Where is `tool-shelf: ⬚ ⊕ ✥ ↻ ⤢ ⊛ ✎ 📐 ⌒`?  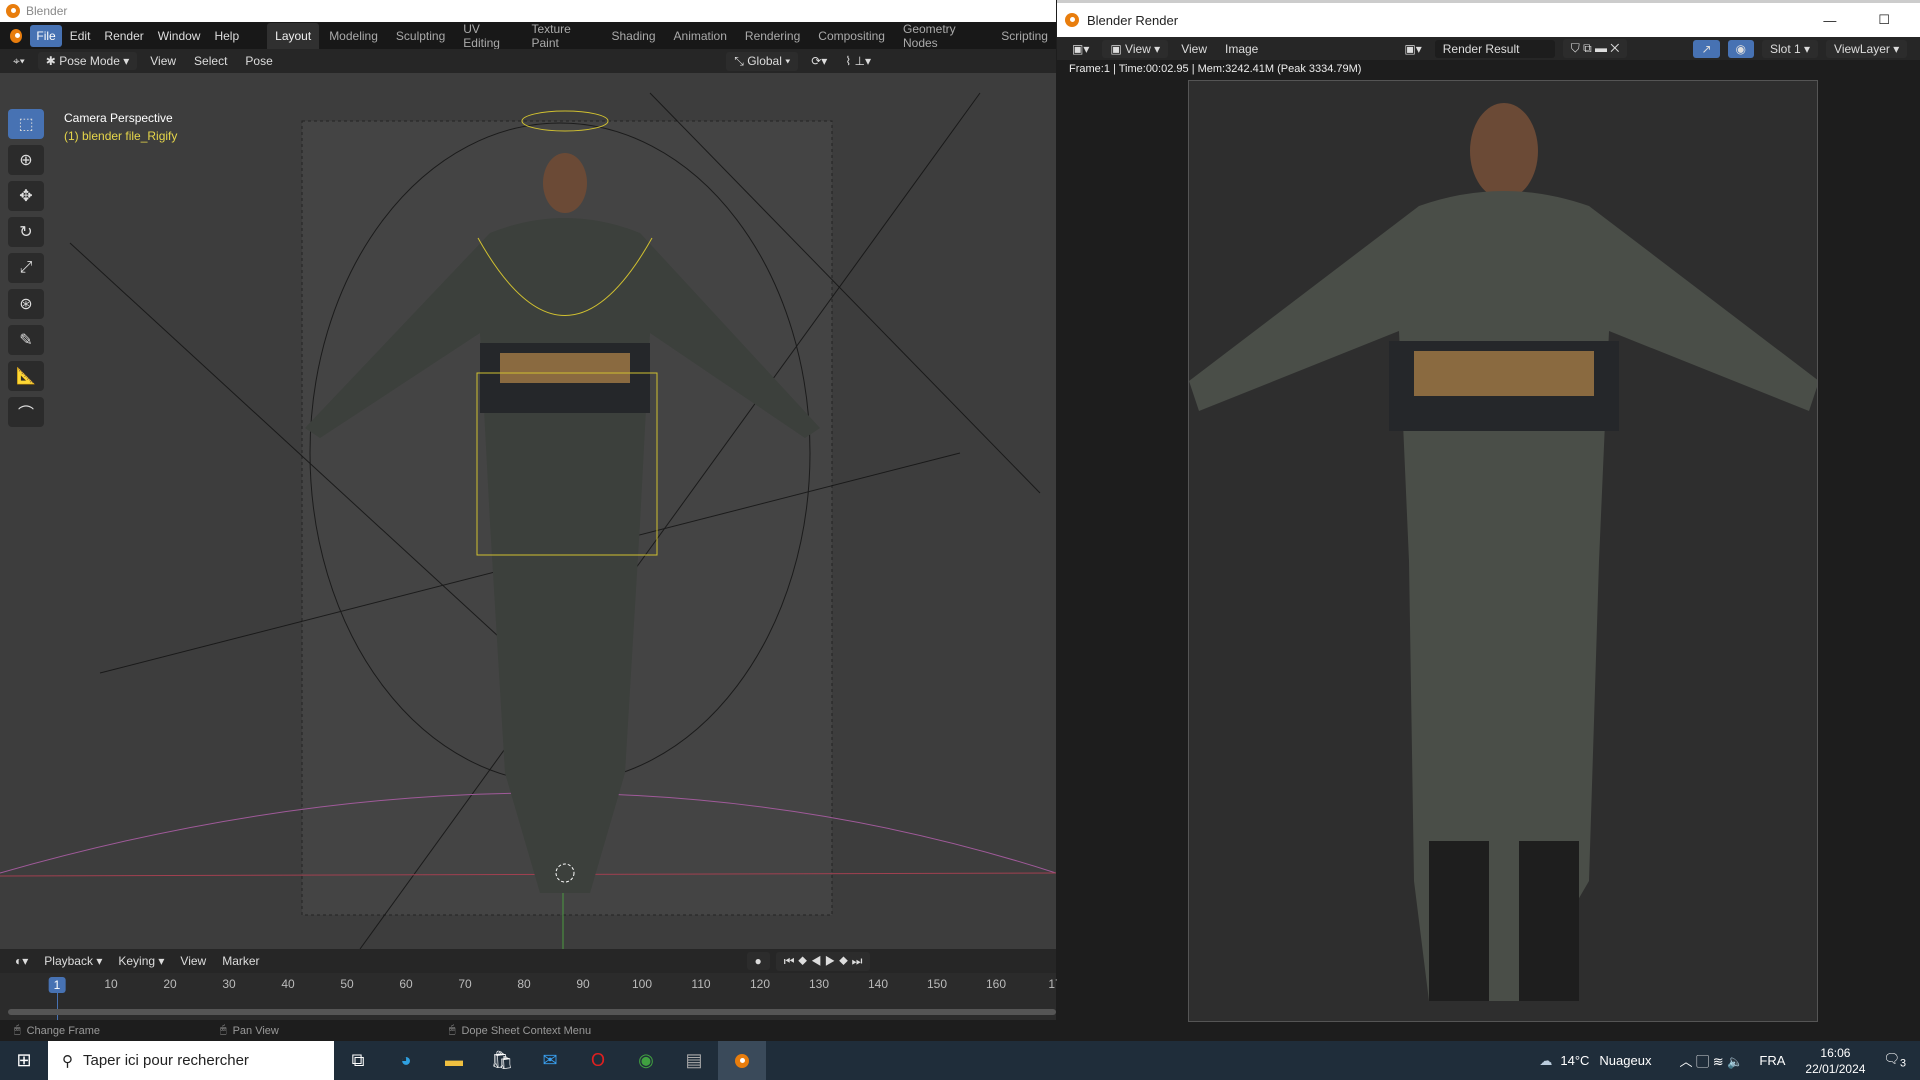
tool-shelf: ⬚ ⊕ ✥ ↻ ⤢ ⊛ ✎ 📐 ⌒ is located at coordinates (28, 268).